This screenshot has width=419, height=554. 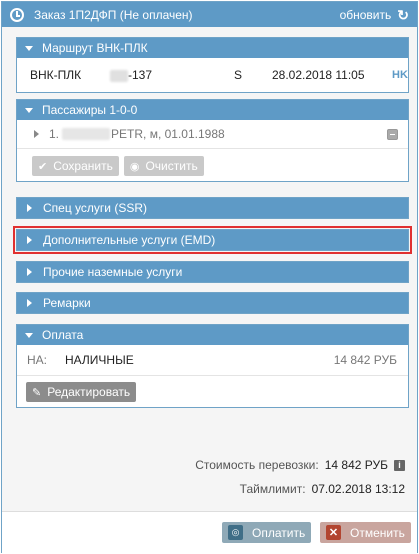 What do you see at coordinates (113, 14) in the screenshot?
I see `order-title: Заказ 1П2ДФП (Не оплачен)` at bounding box center [113, 14].